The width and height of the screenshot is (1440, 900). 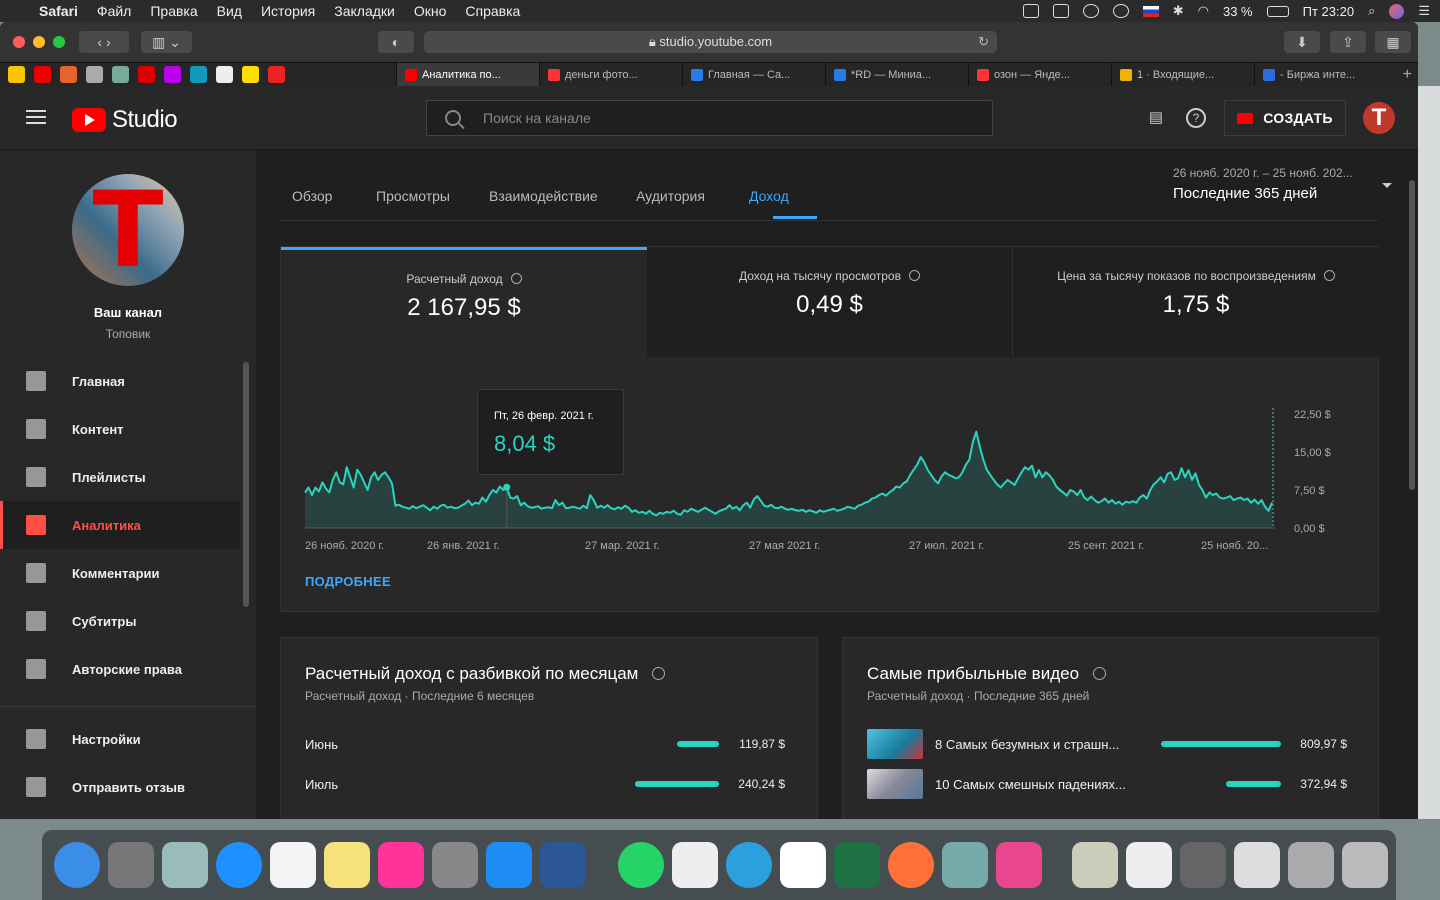 I want to click on notes-icon, so click(x=347, y=865).